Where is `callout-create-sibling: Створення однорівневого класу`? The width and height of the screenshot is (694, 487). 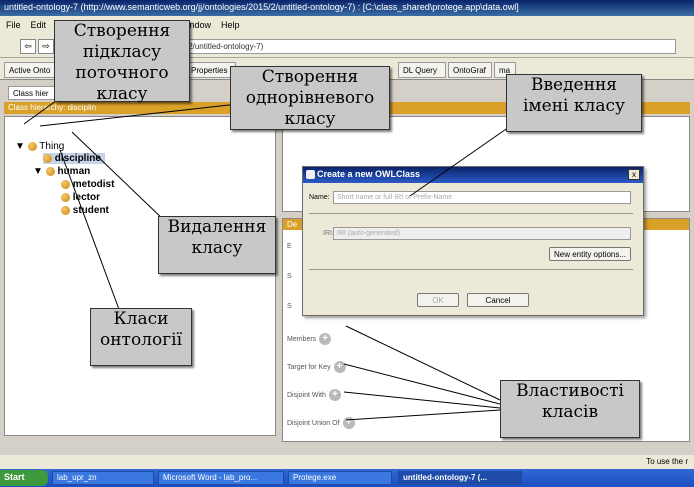 callout-create-sibling: Створення однорівневого класу is located at coordinates (310, 98).